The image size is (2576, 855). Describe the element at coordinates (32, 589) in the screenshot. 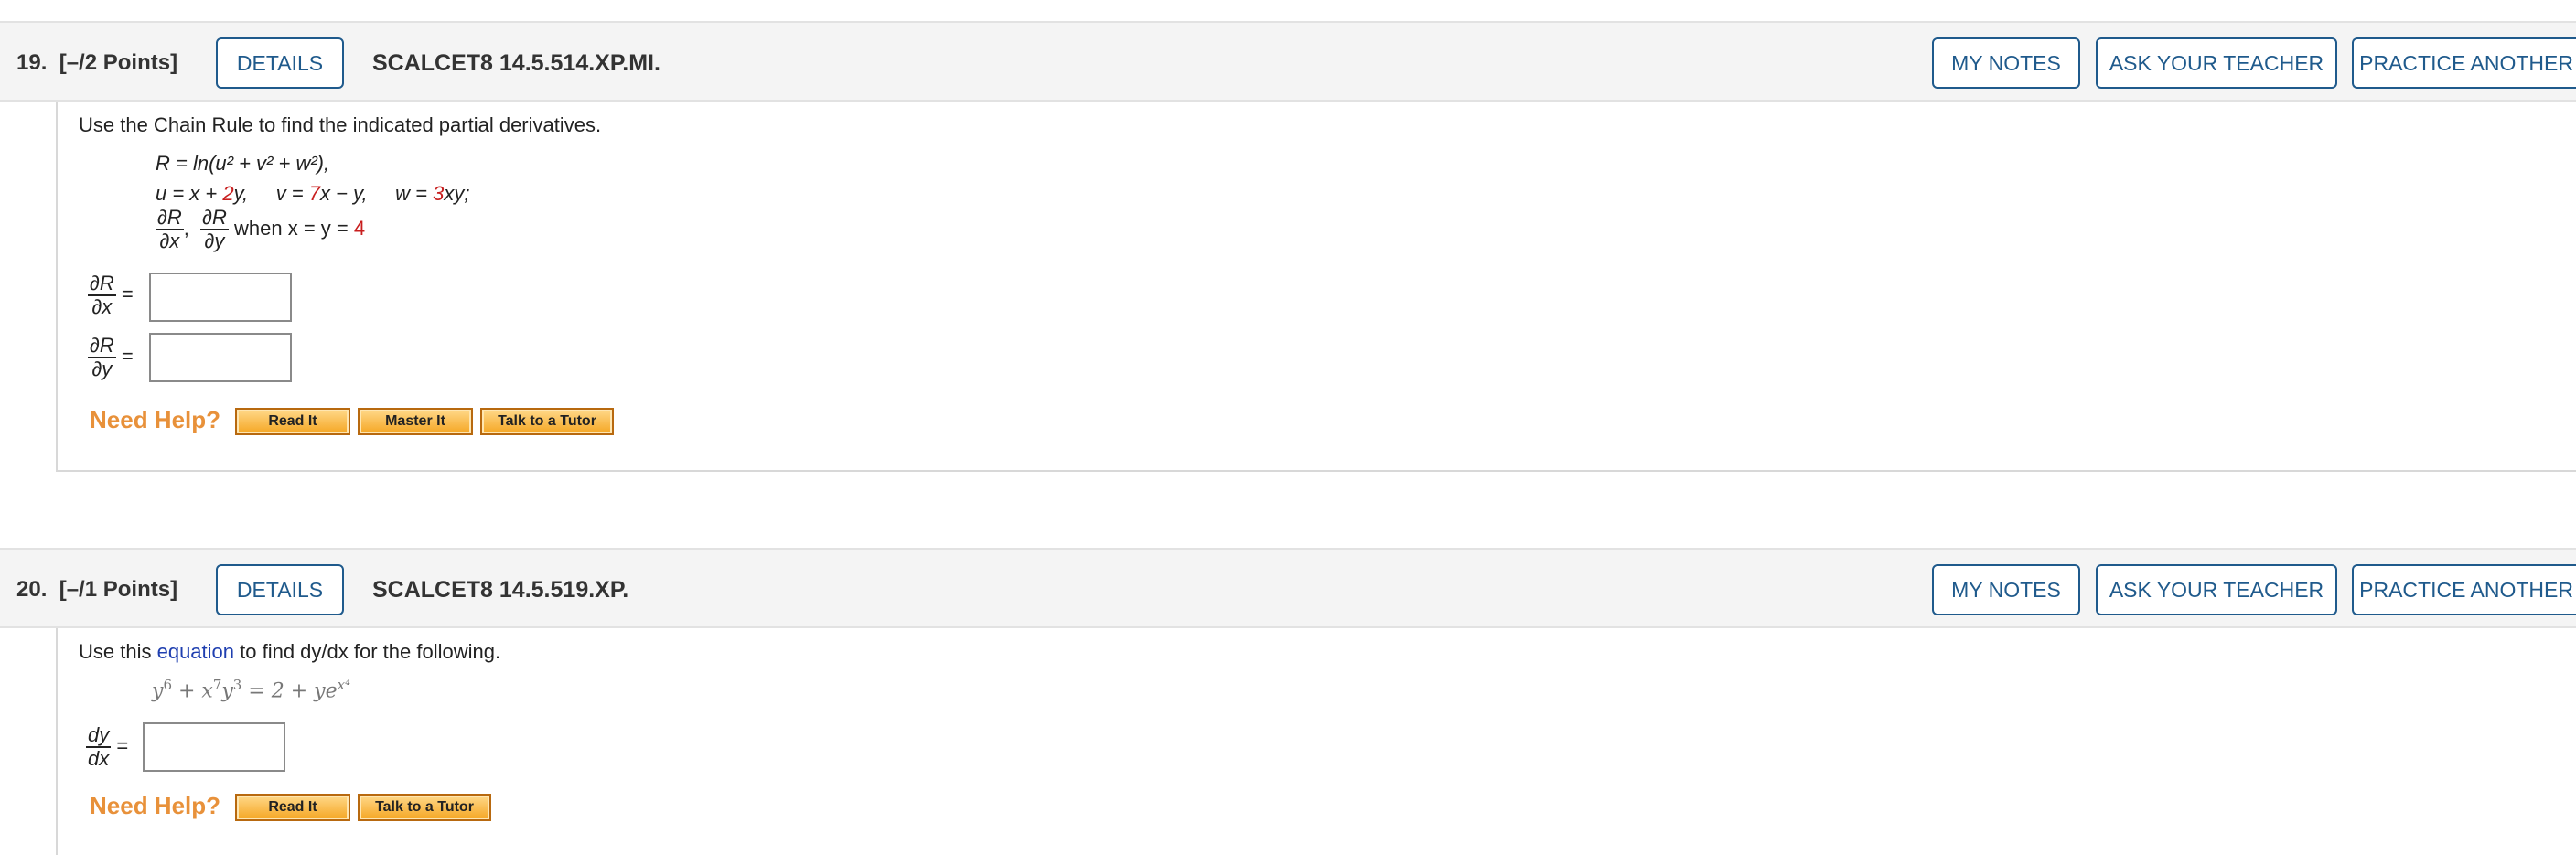

I see `question-number: 20.` at that location.